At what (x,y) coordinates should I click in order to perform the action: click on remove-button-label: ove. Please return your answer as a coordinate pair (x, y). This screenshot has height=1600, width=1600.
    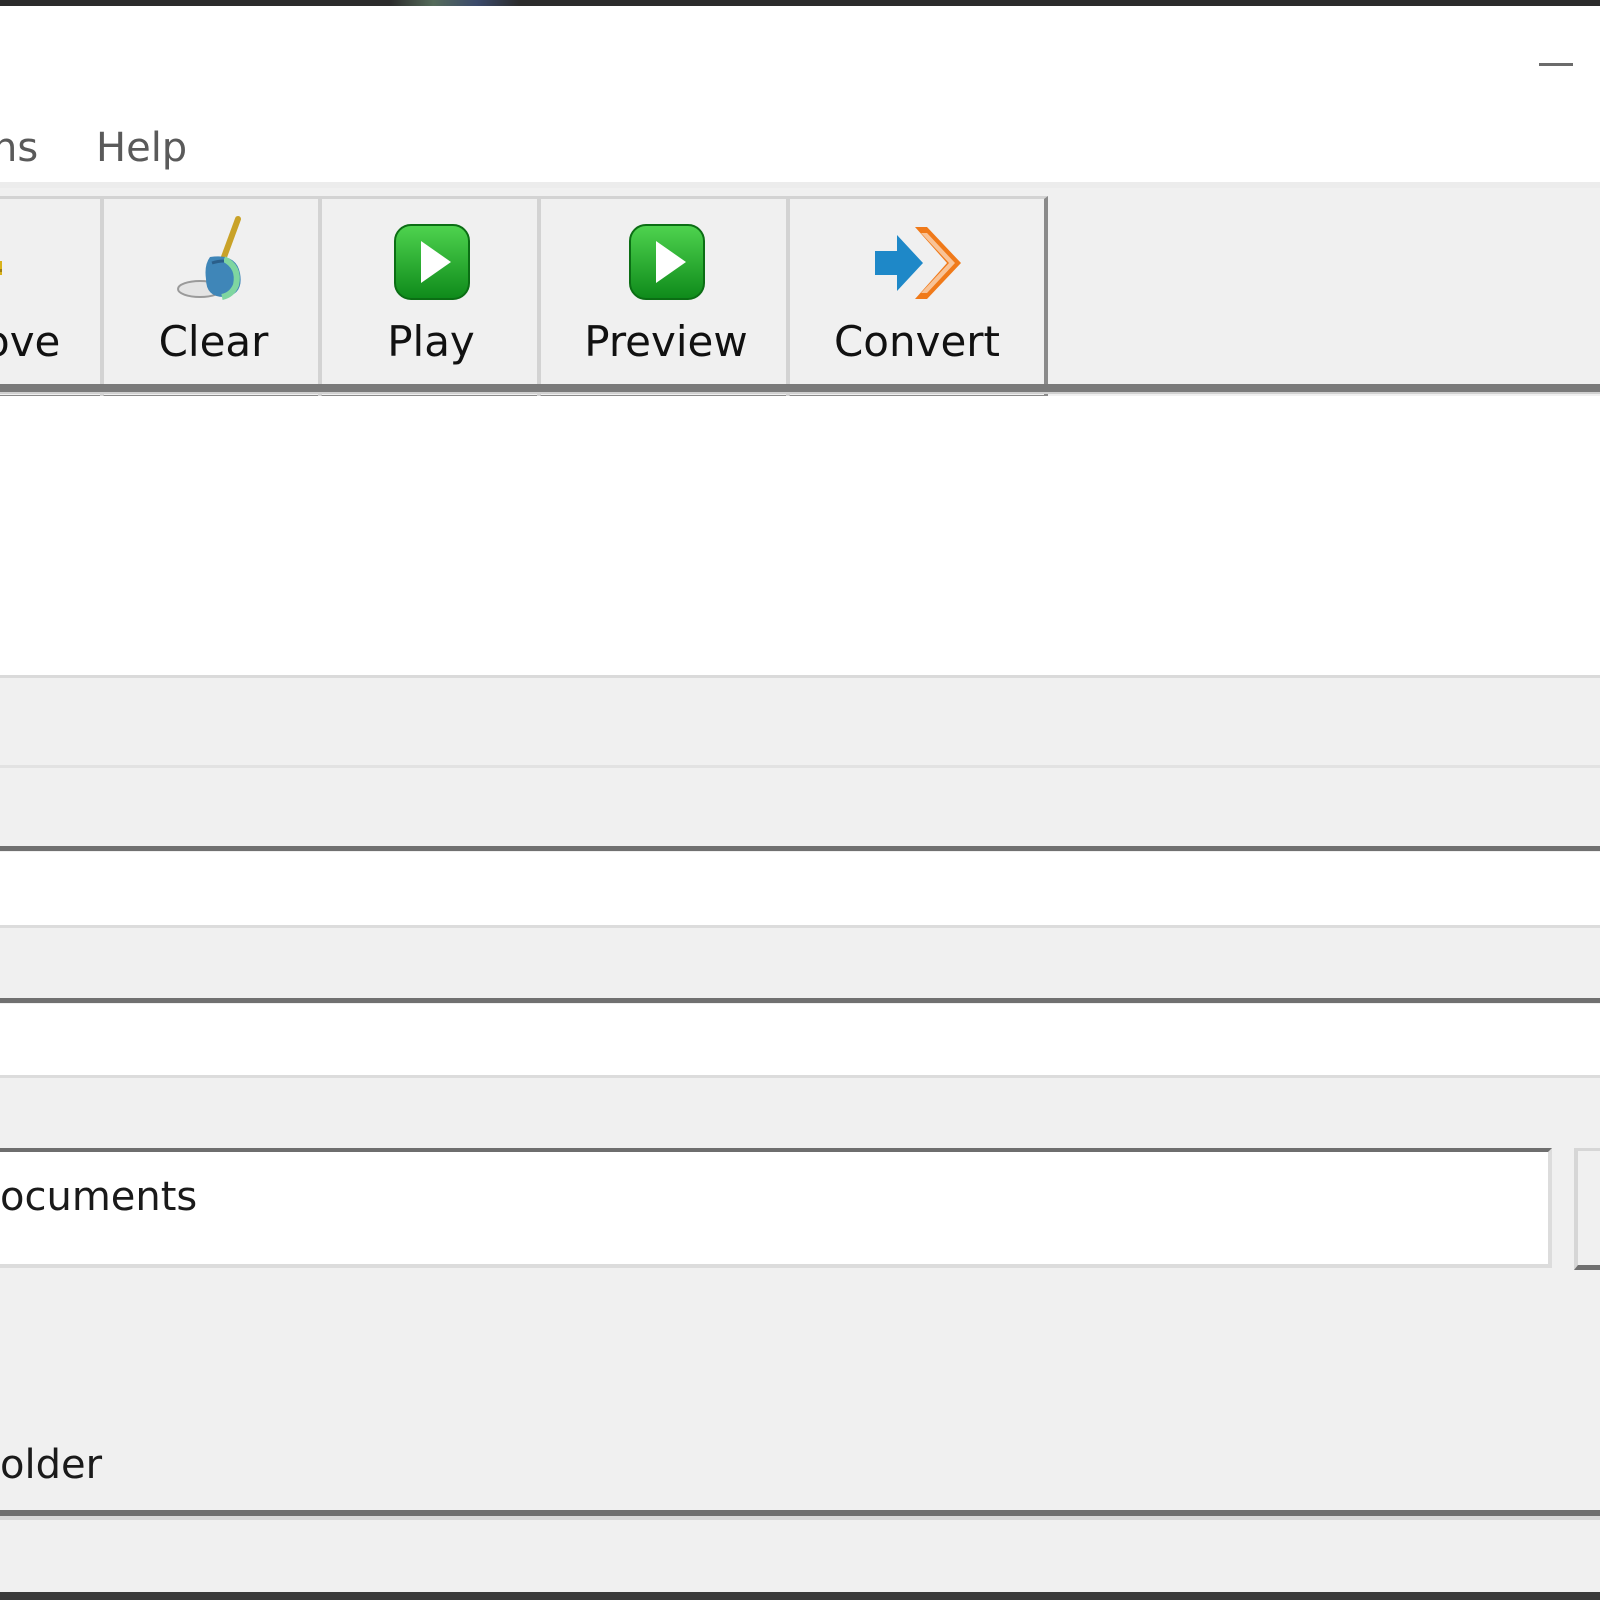
    Looking at the image, I should click on (30, 341).